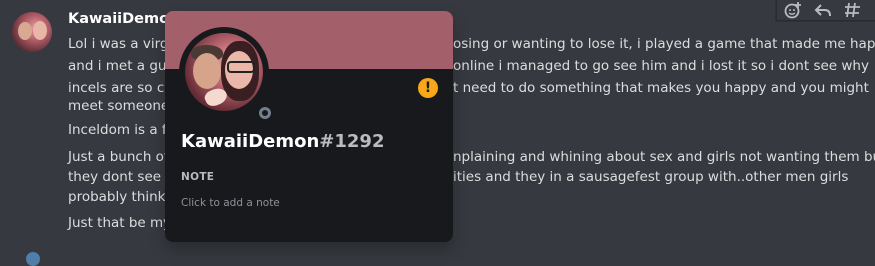  What do you see at coordinates (198, 177) in the screenshot?
I see `note-heading: NOTE` at bounding box center [198, 177].